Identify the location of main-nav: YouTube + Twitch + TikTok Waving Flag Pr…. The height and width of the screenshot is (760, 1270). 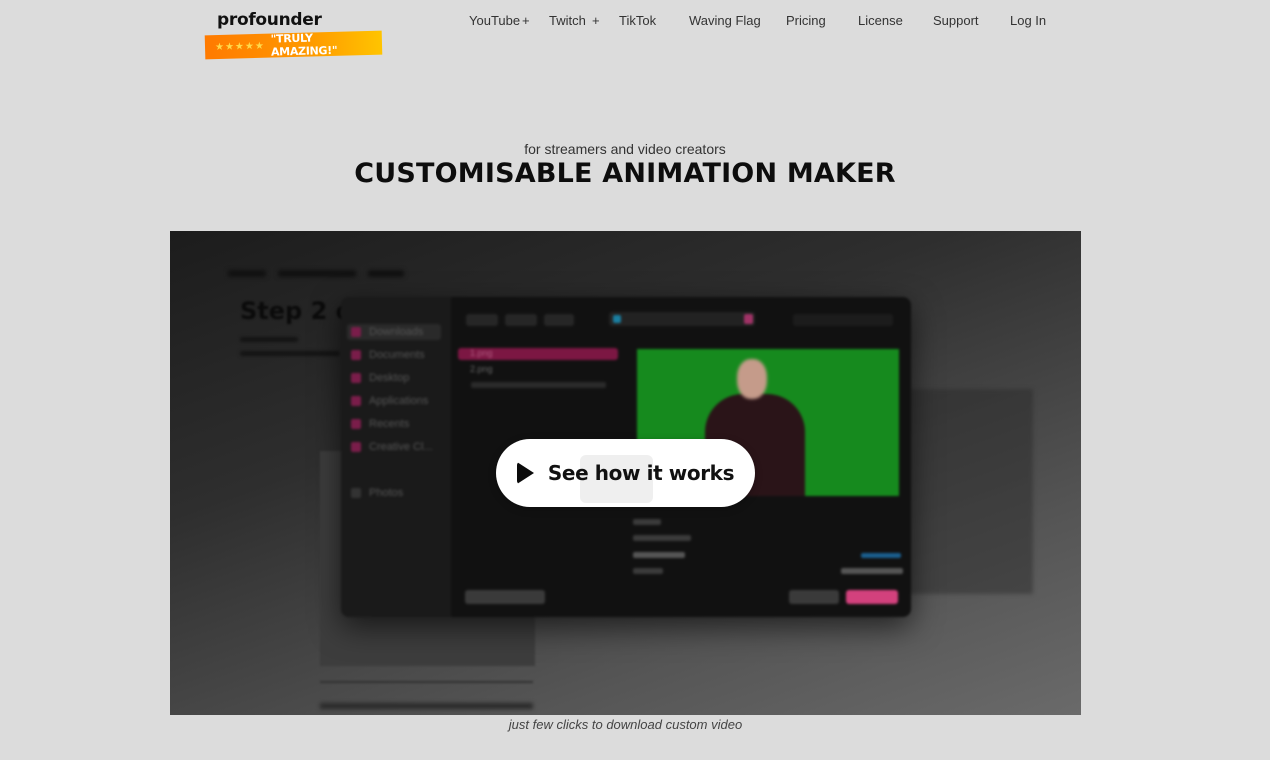
(635, 21).